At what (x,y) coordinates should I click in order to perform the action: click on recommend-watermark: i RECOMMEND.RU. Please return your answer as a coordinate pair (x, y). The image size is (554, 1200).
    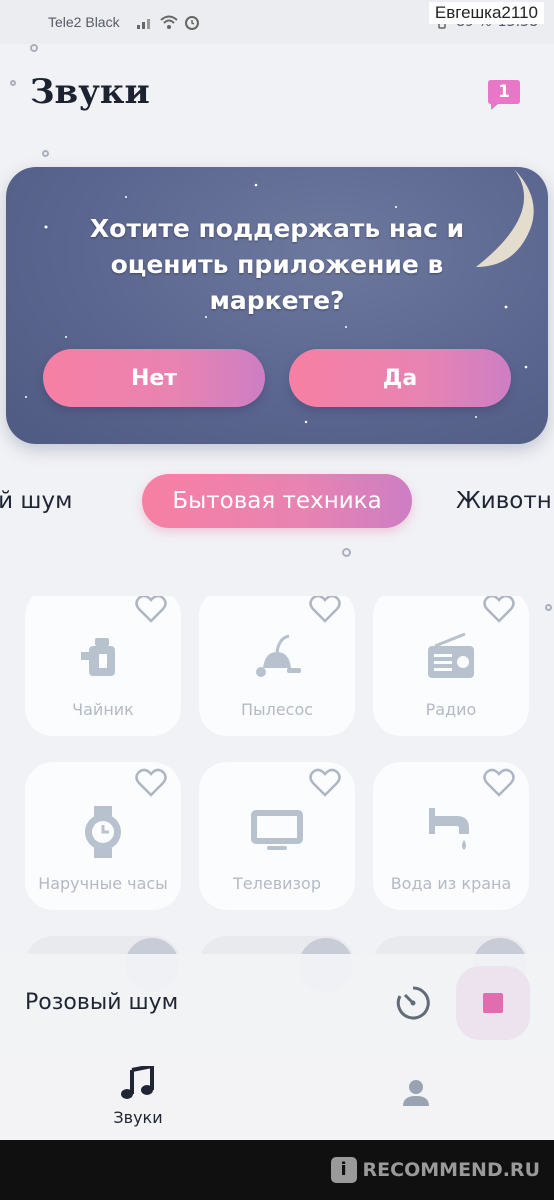
    Looking at the image, I should click on (435, 1170).